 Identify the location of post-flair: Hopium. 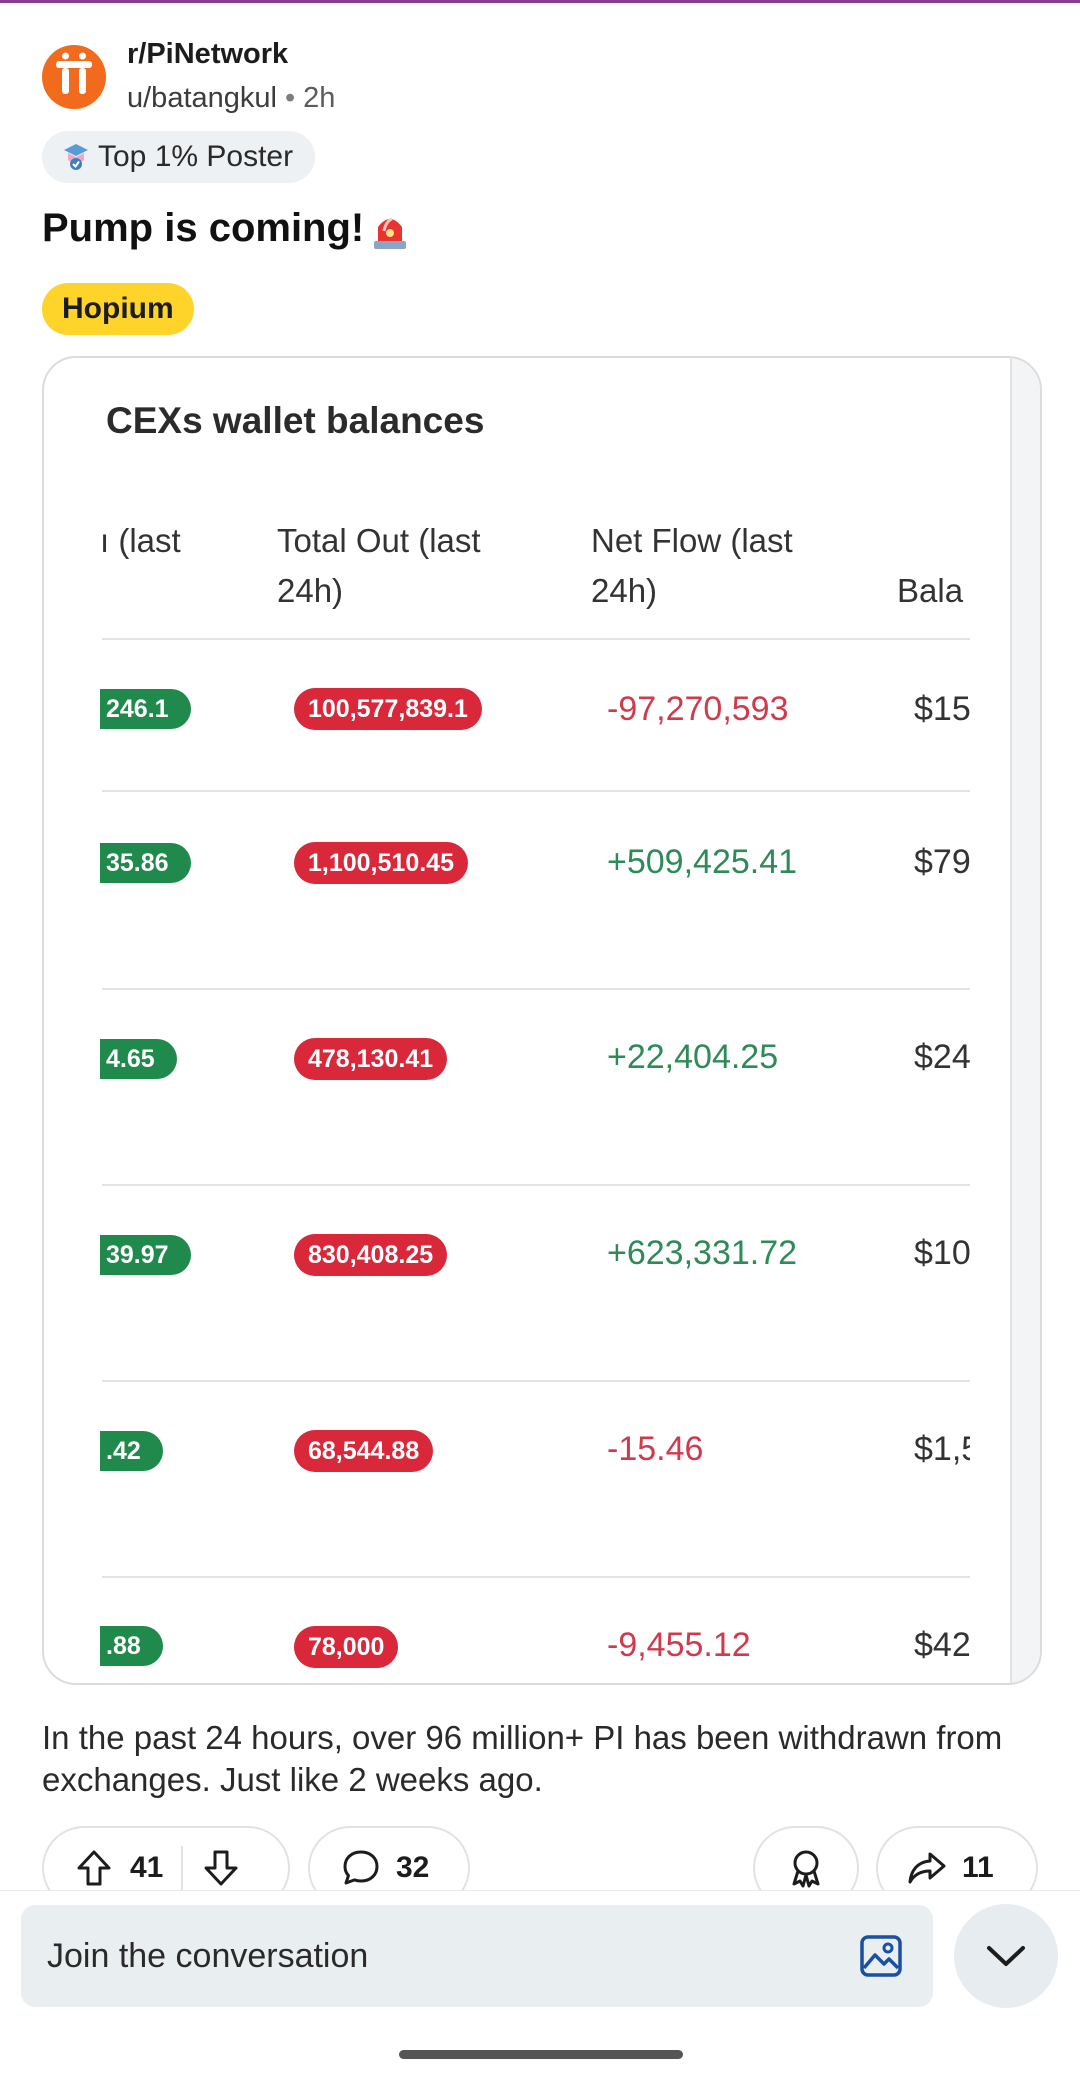
(118, 309).